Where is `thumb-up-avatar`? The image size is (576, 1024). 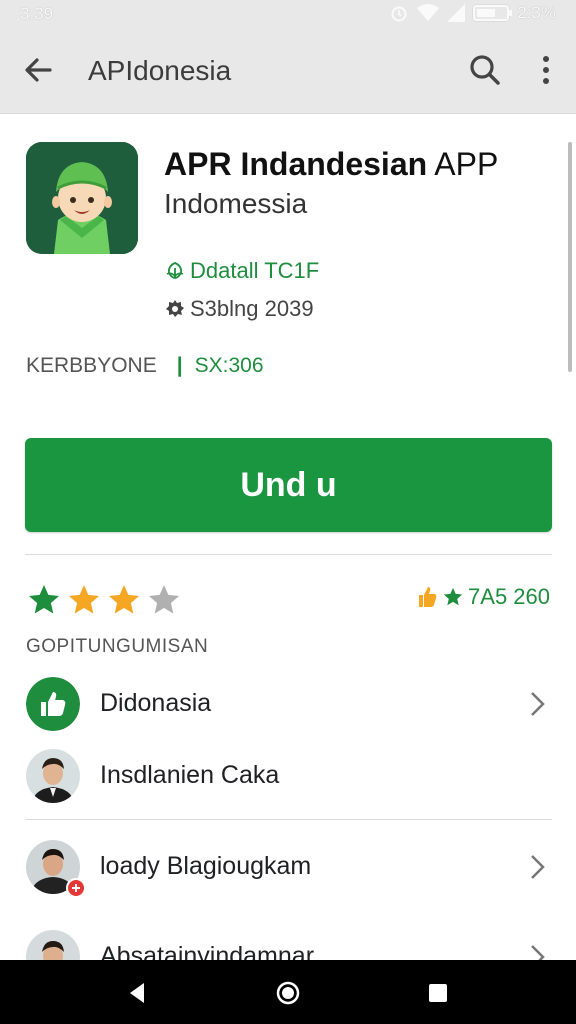 thumb-up-avatar is located at coordinates (53, 704).